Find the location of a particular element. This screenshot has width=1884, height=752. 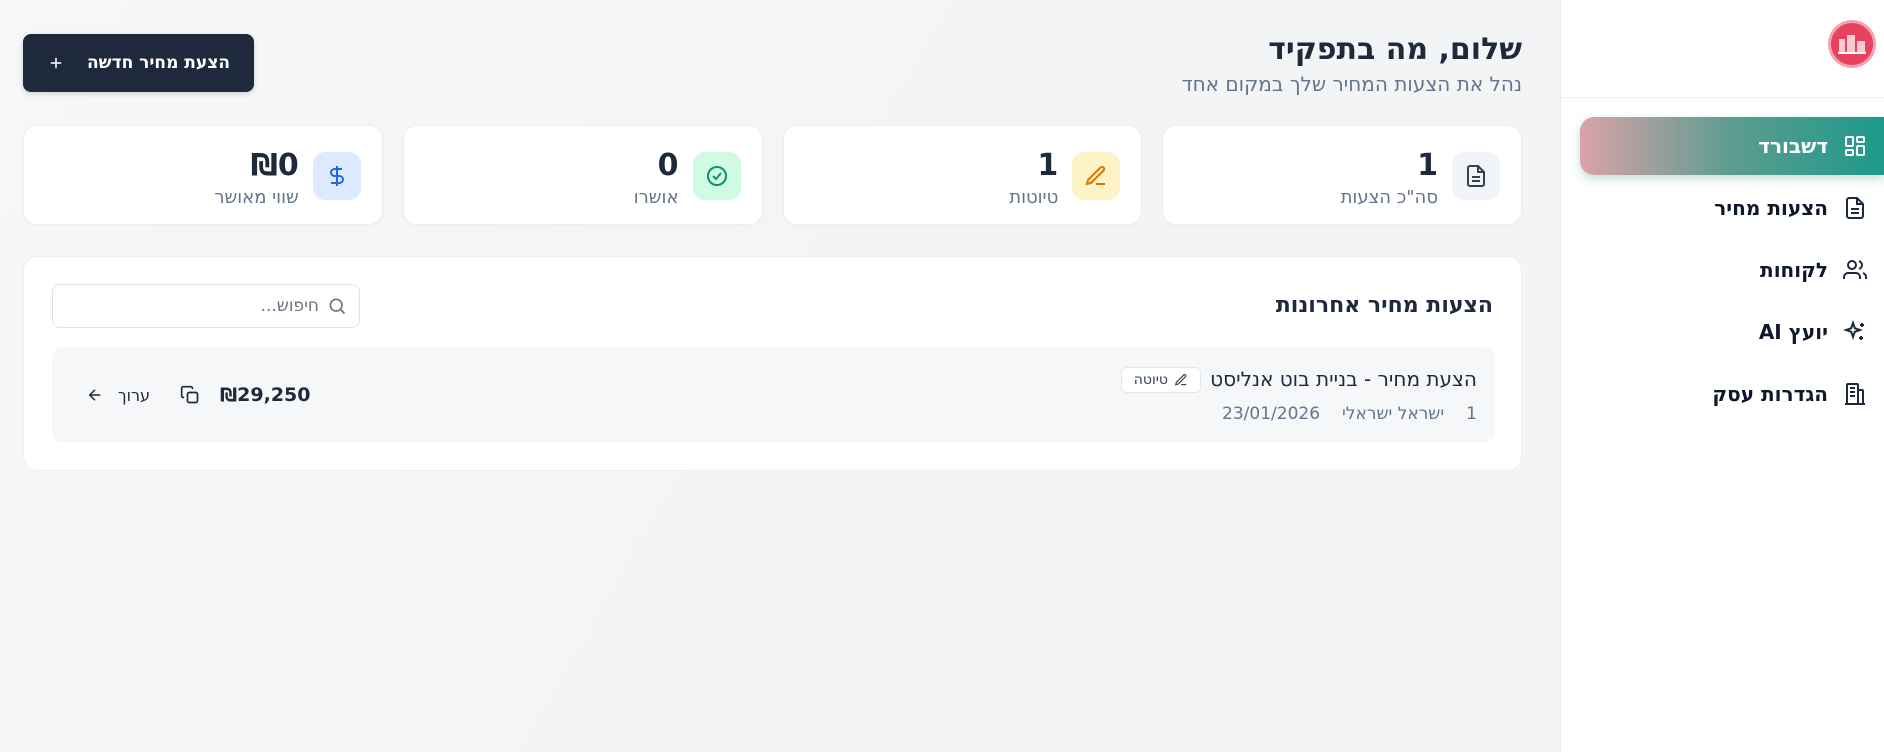

quote-date: 23/01/2026 is located at coordinates (1271, 414).